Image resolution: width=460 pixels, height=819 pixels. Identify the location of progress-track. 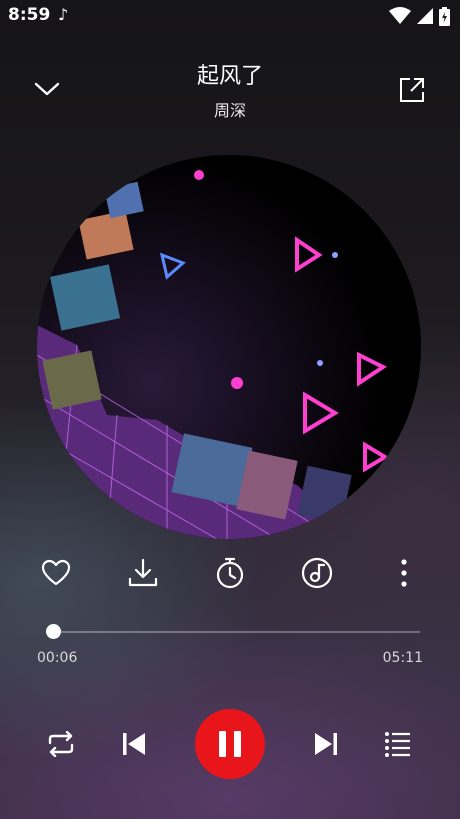
(233, 632).